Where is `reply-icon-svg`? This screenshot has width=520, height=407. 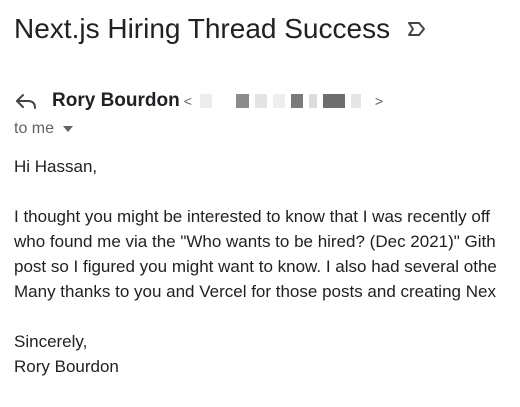 reply-icon-svg is located at coordinates (26, 101).